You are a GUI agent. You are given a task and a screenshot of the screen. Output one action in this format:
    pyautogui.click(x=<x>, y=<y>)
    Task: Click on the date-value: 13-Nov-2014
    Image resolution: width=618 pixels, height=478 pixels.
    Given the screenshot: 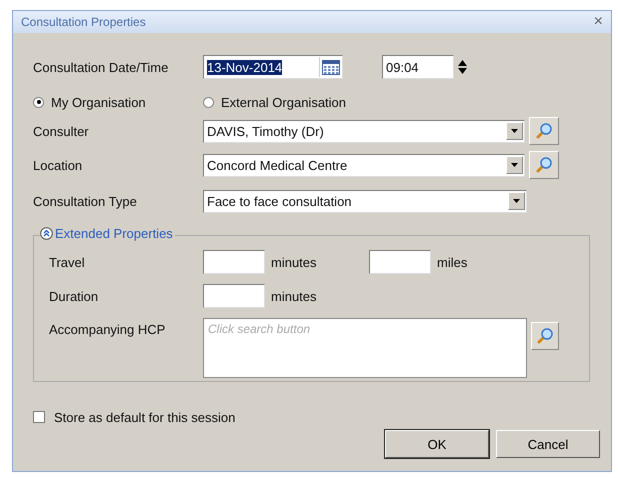 What is the action you would take?
    pyautogui.click(x=244, y=67)
    